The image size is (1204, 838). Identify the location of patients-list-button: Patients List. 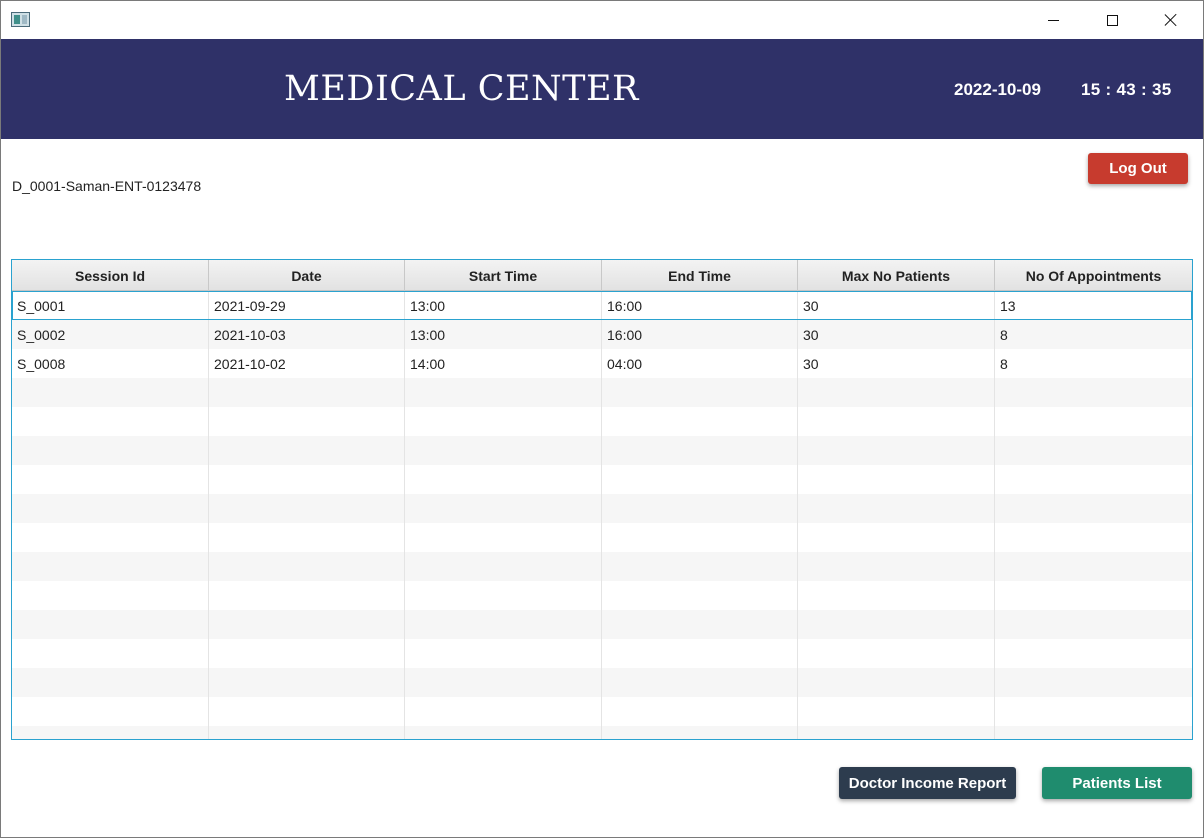
(1117, 783).